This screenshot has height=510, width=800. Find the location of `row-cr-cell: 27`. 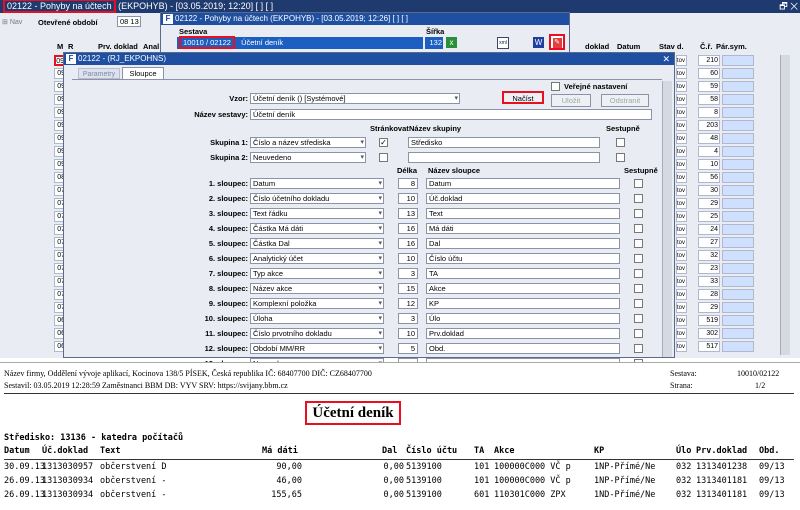

row-cr-cell: 27 is located at coordinates (709, 242).